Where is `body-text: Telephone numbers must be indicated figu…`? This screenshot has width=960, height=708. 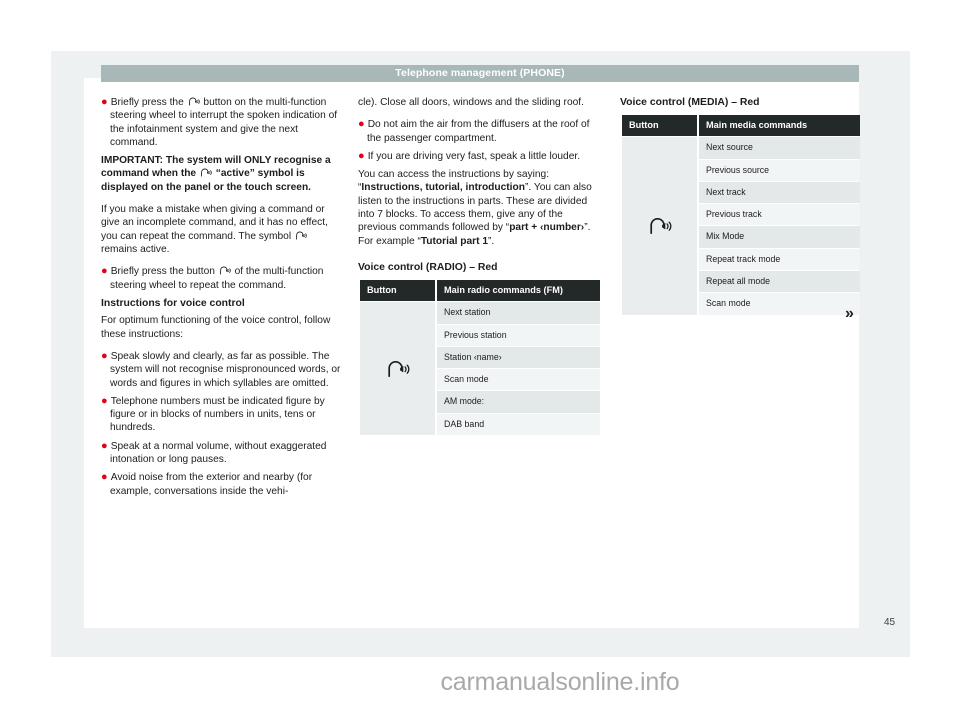
body-text: Telephone numbers must be indicated figu… is located at coordinates (217, 414).